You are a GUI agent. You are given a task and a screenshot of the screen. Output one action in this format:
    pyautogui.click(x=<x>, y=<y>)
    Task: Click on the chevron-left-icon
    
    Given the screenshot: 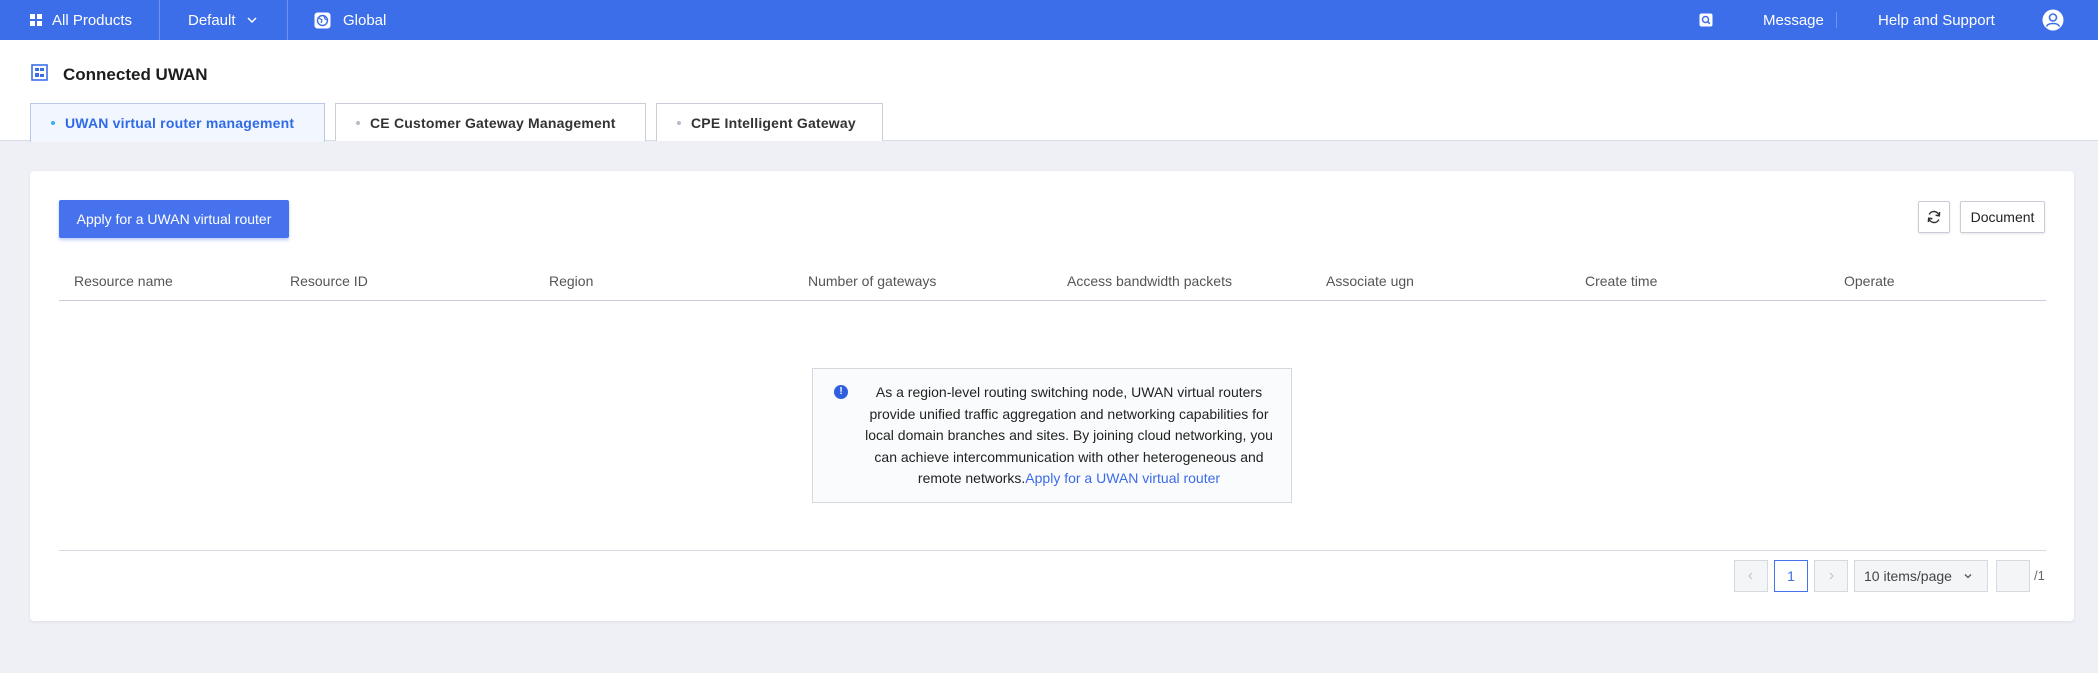 What is the action you would take?
    pyautogui.click(x=1750, y=576)
    